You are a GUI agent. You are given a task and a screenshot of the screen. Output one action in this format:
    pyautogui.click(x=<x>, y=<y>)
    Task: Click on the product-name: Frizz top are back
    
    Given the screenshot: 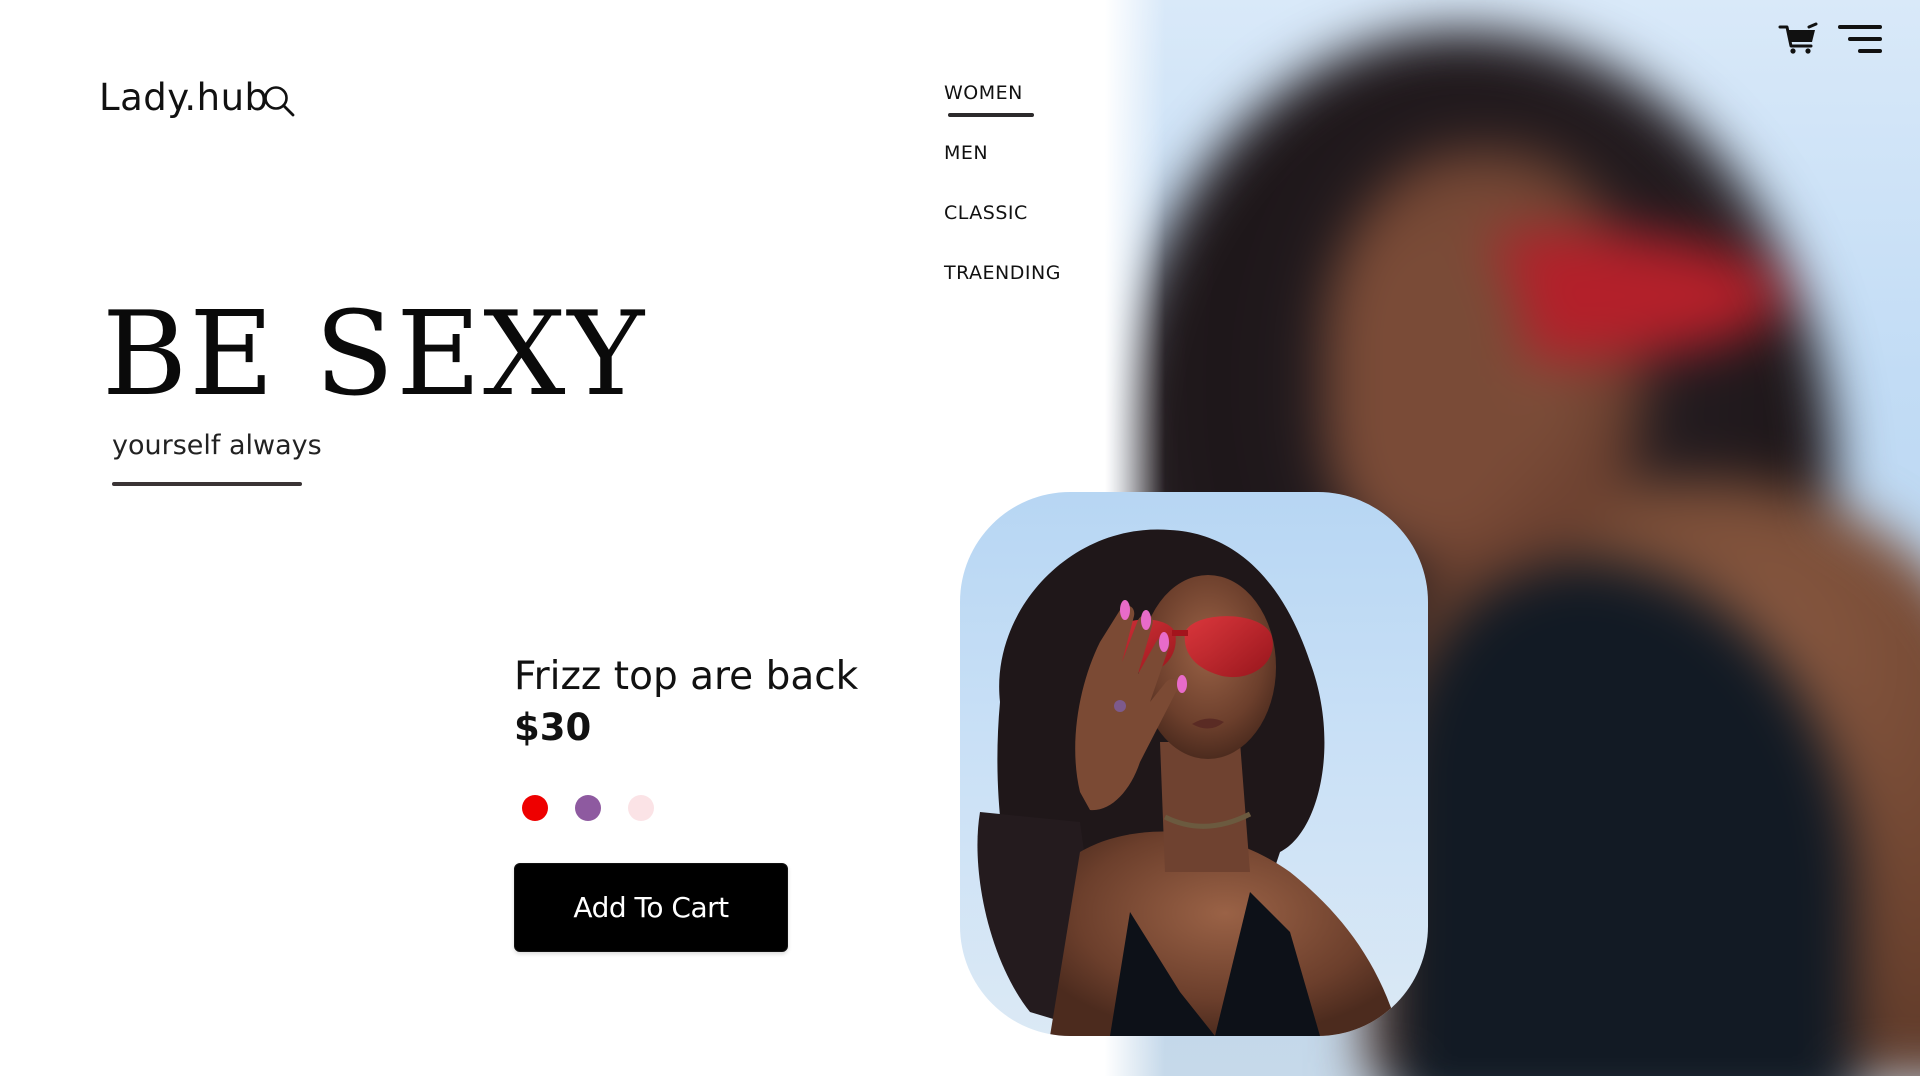 What is the action you would take?
    pyautogui.click(x=686, y=676)
    